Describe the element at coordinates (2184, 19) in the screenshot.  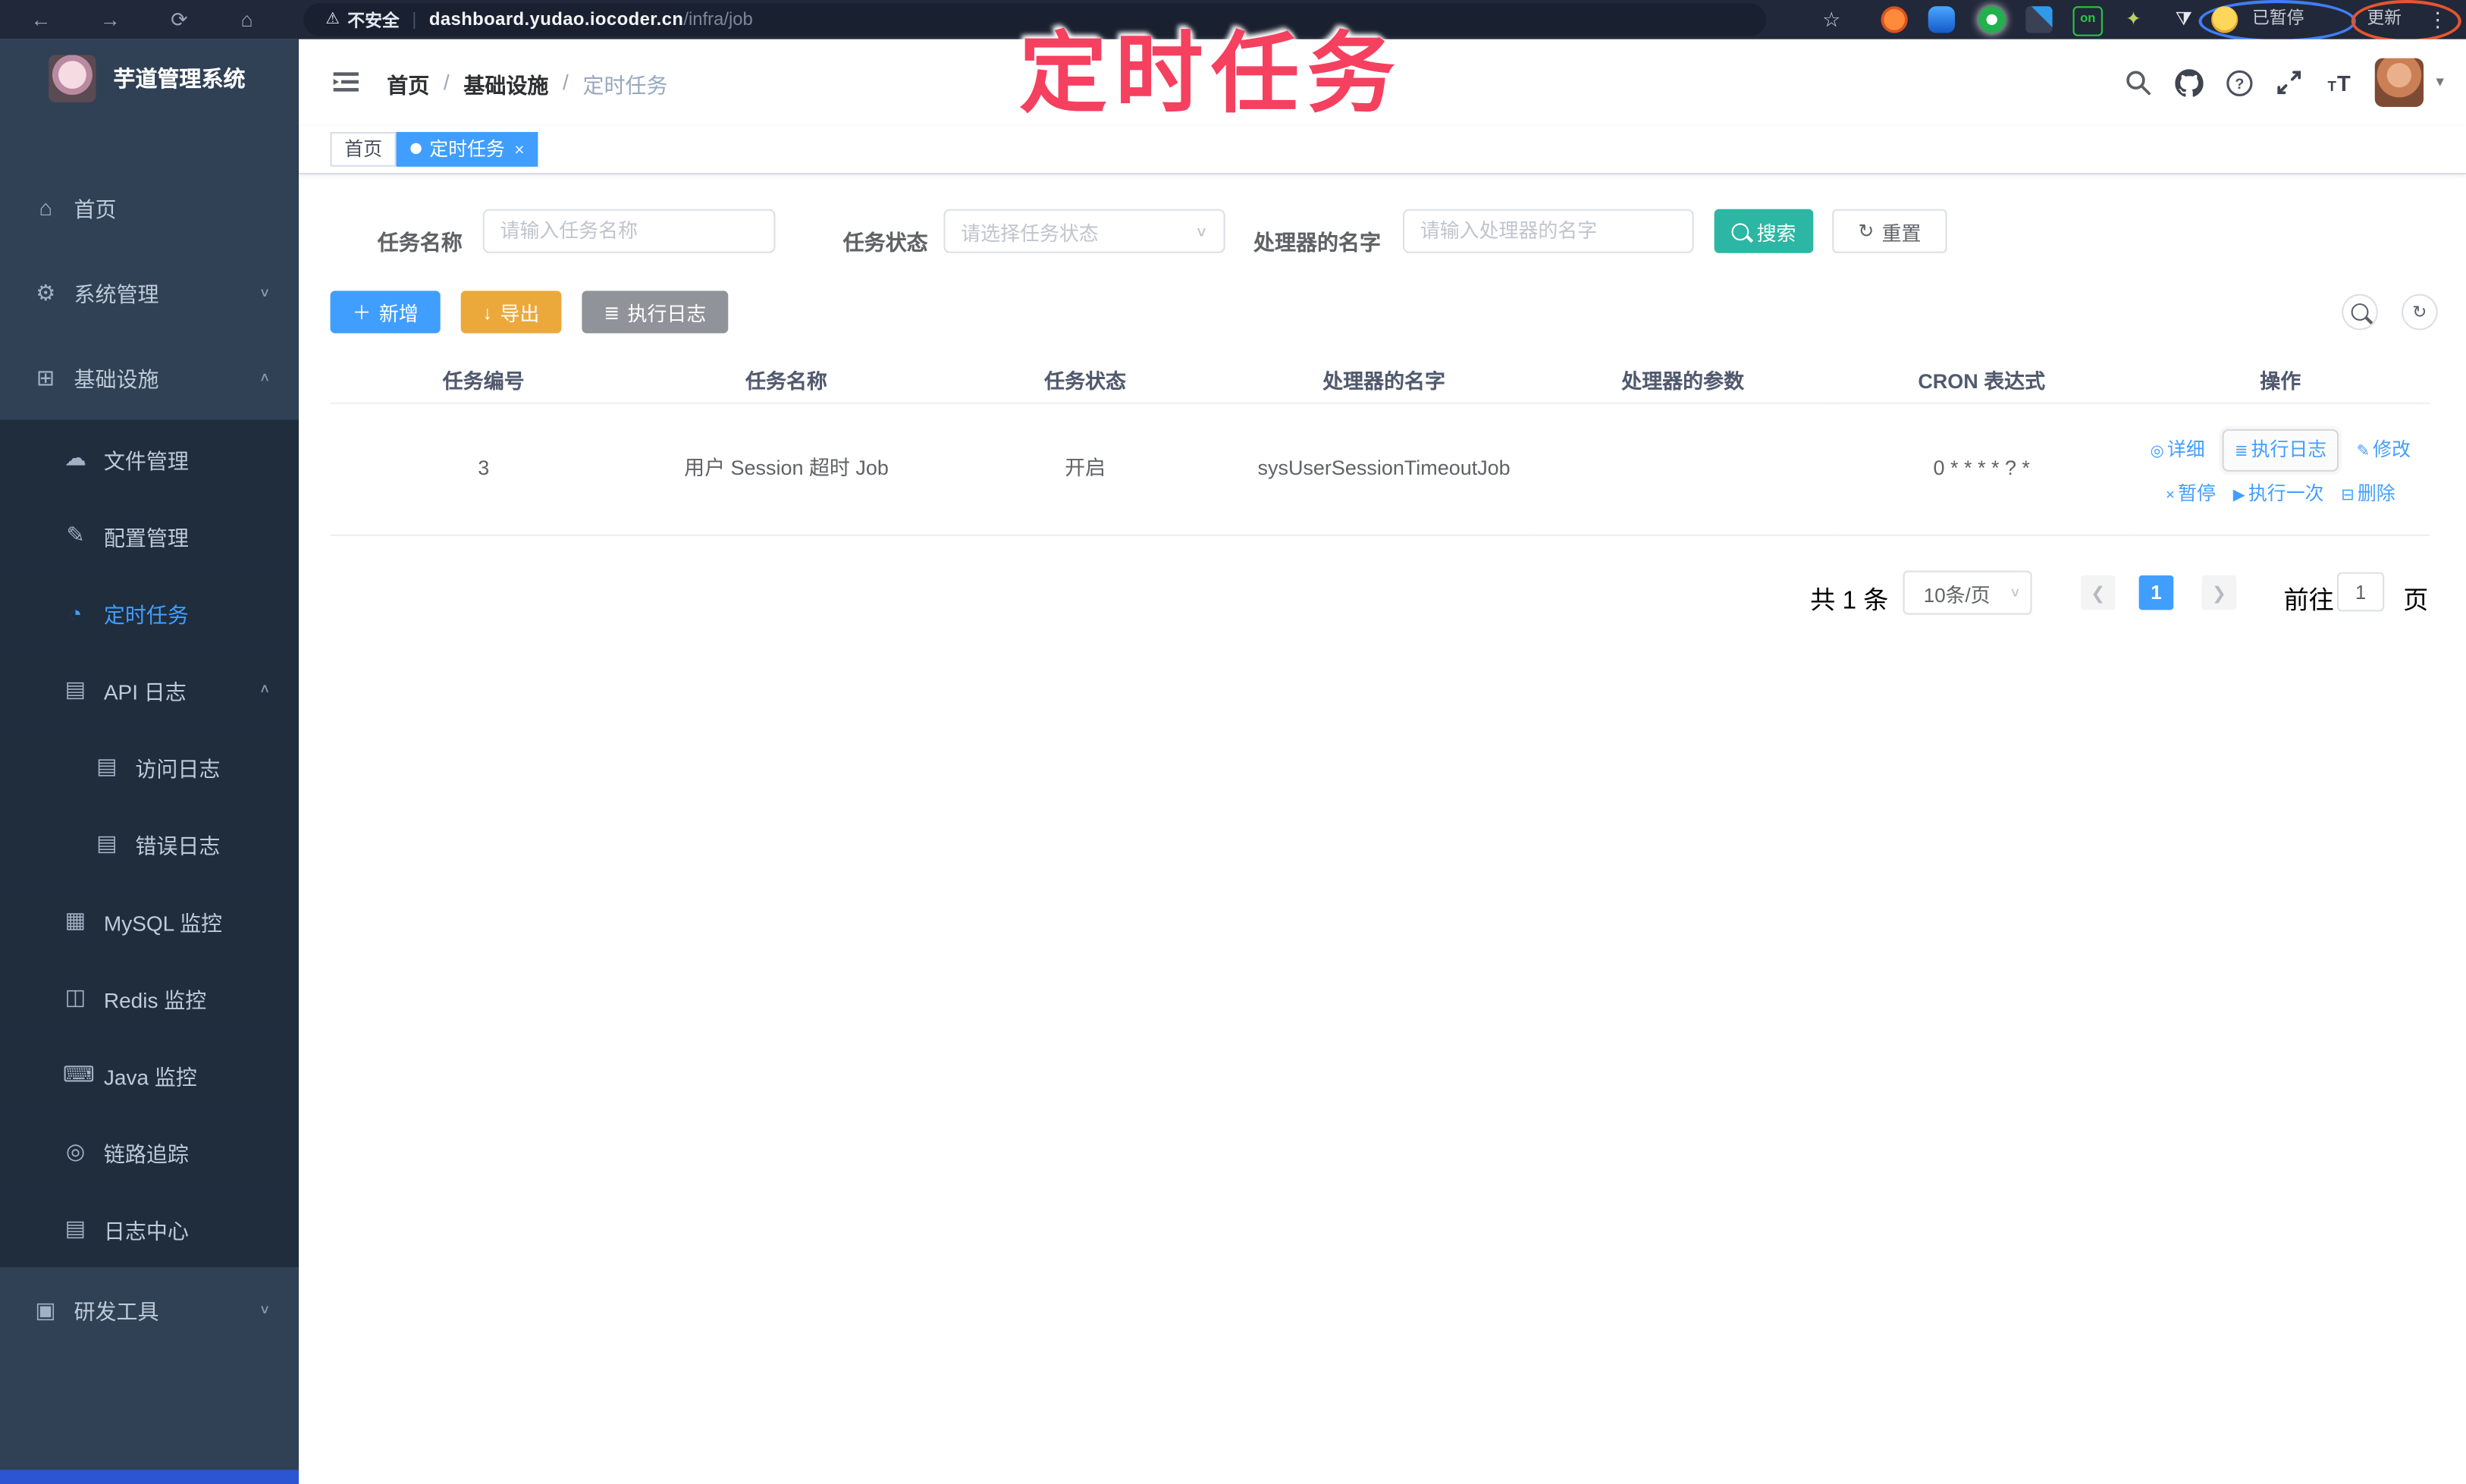
I see `extensions-puzzle-button: ⧩` at that location.